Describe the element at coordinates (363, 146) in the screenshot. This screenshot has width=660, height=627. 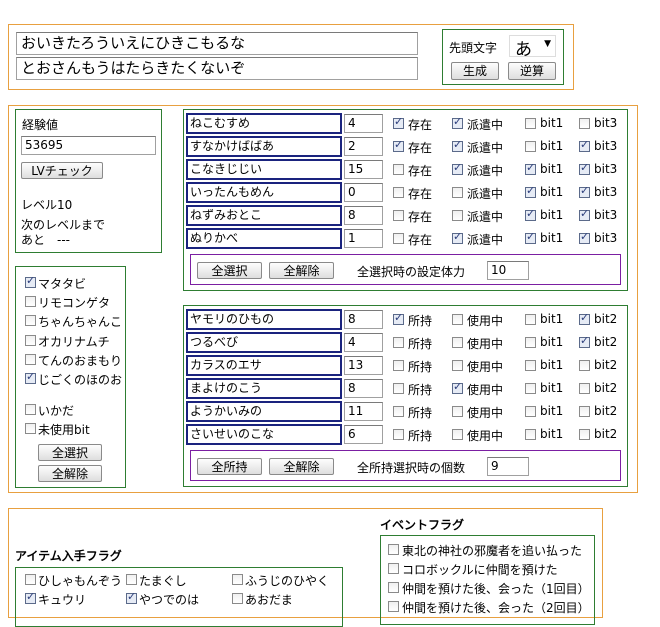
I see `monster-value-input: 2` at that location.